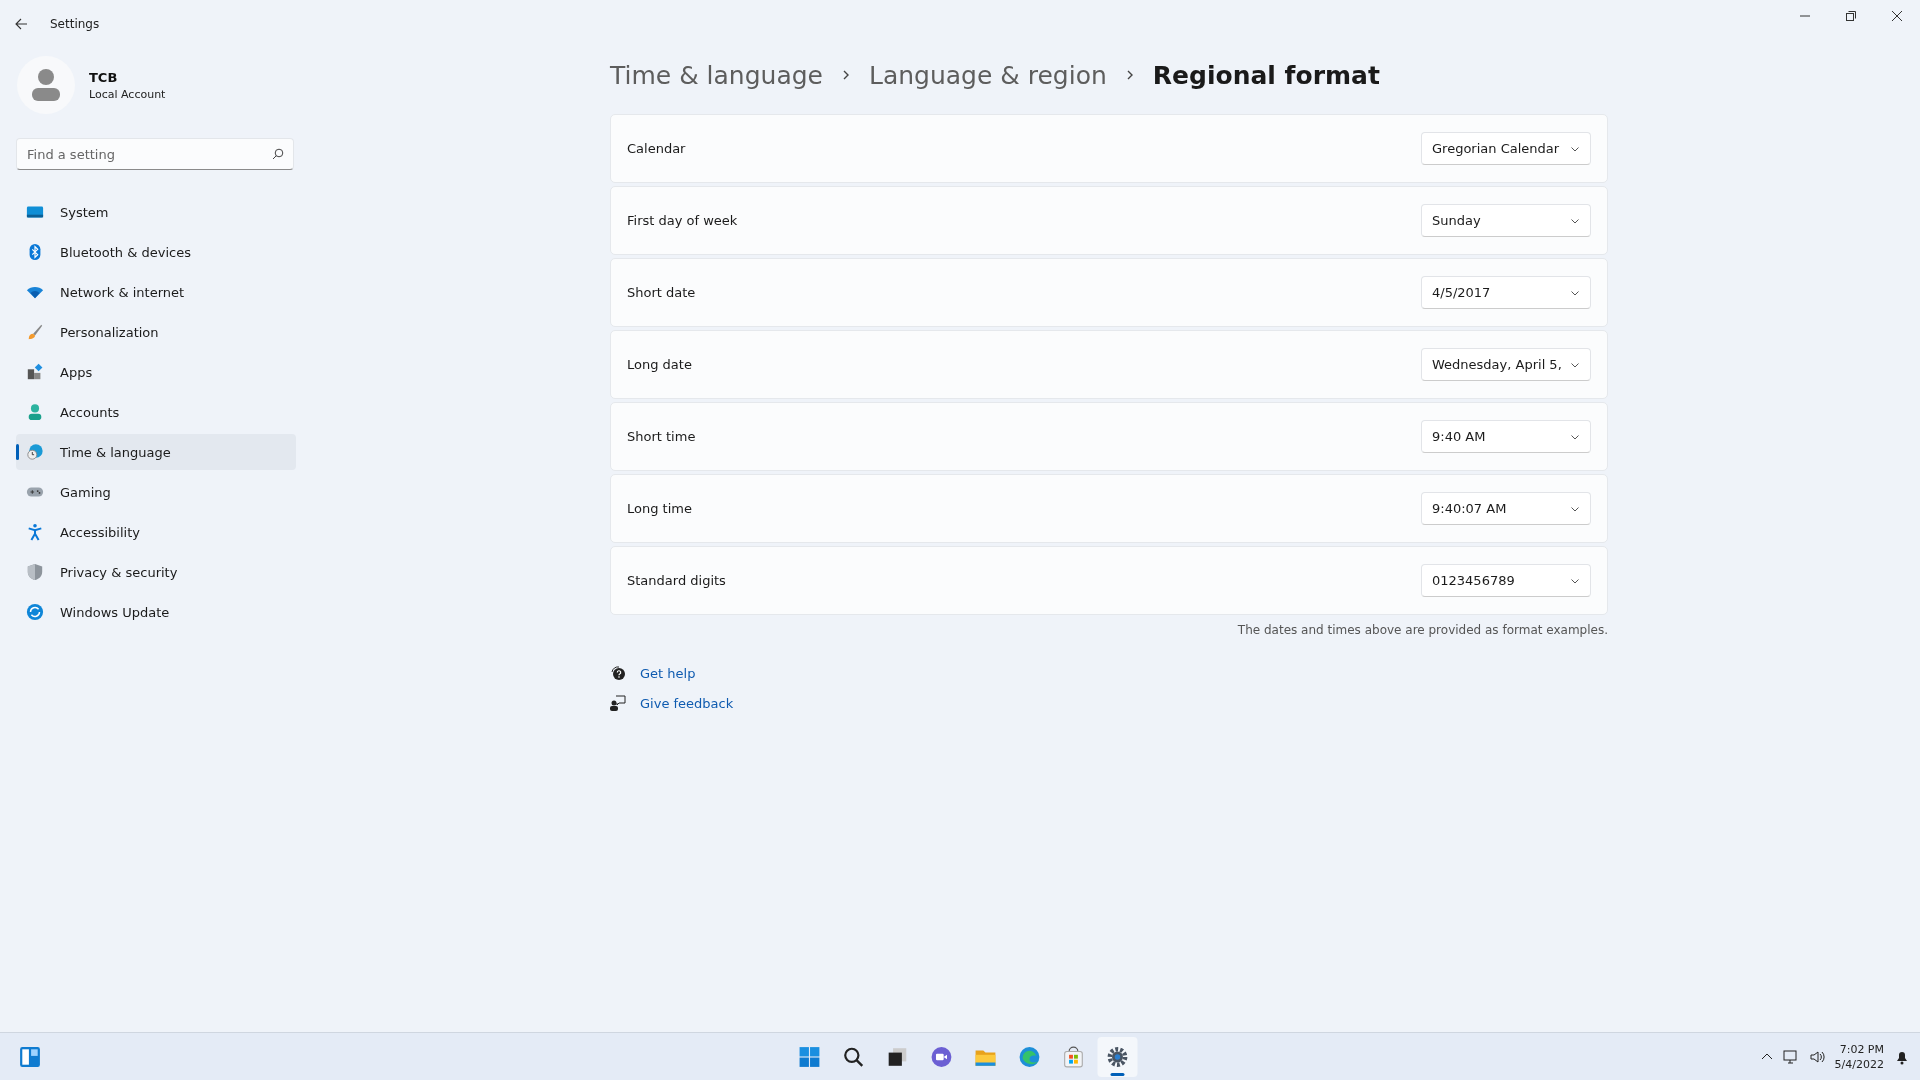  What do you see at coordinates (941, 1056) in the screenshot?
I see `chat-icon` at bounding box center [941, 1056].